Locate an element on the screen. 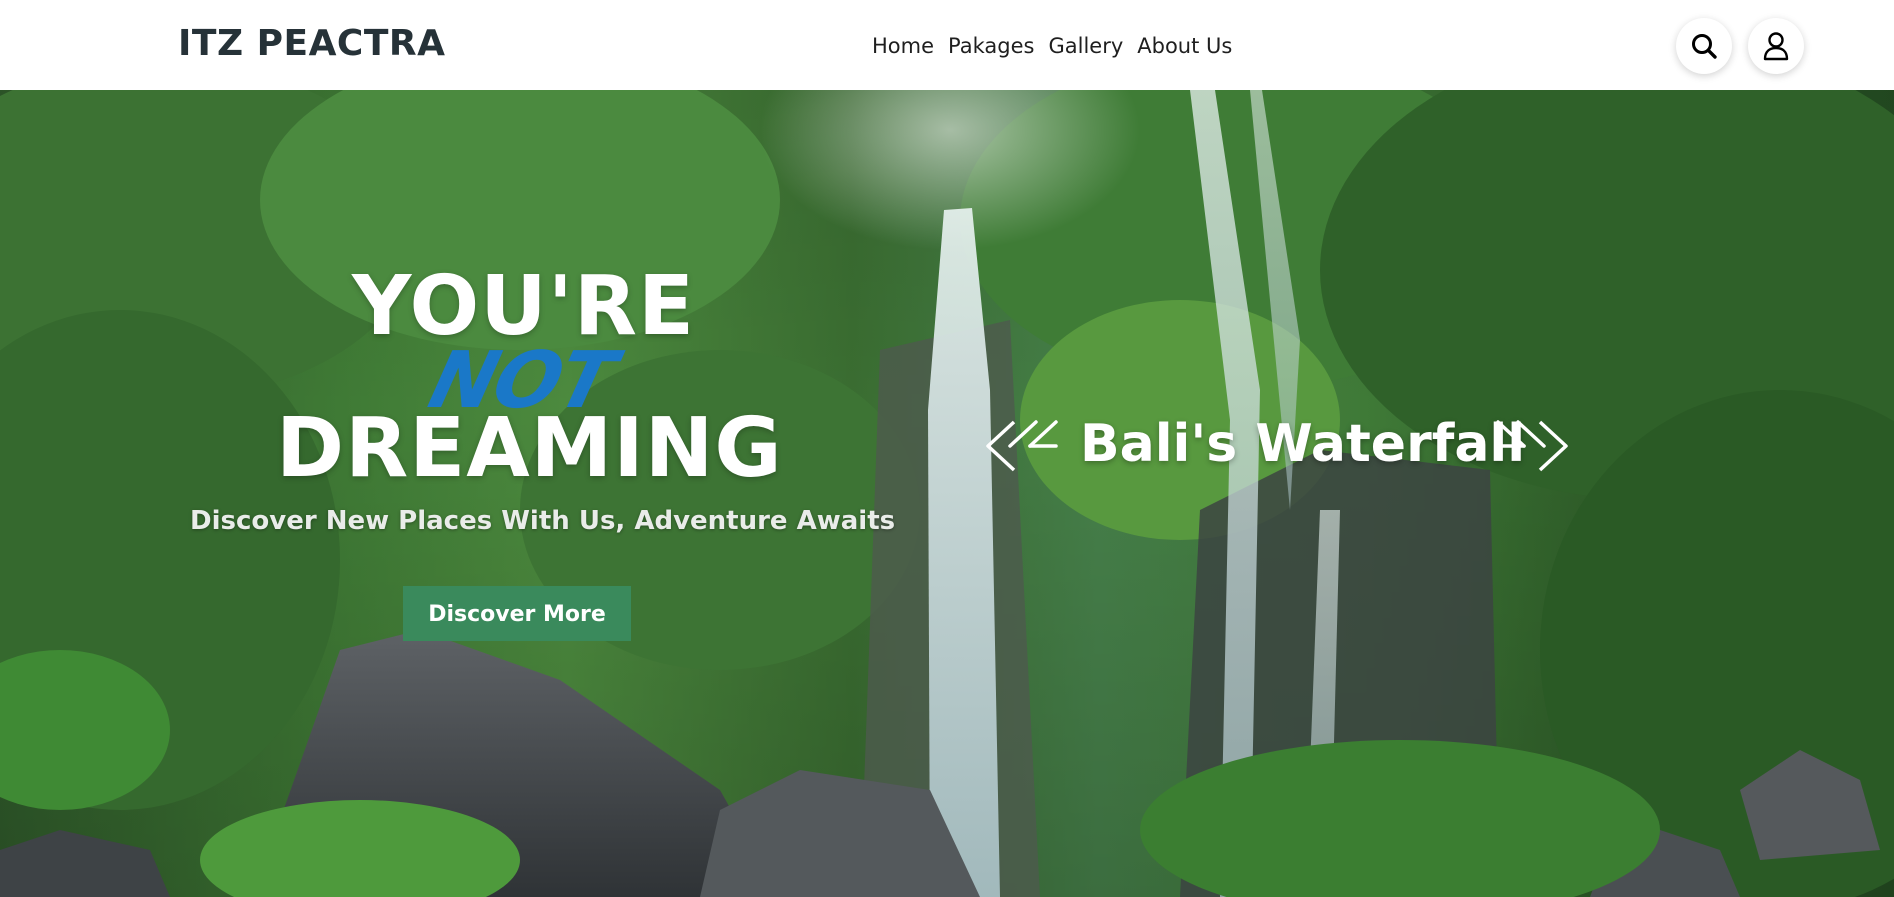 The height and width of the screenshot is (897, 1894). slider-prev-button is located at coordinates (1022, 446).